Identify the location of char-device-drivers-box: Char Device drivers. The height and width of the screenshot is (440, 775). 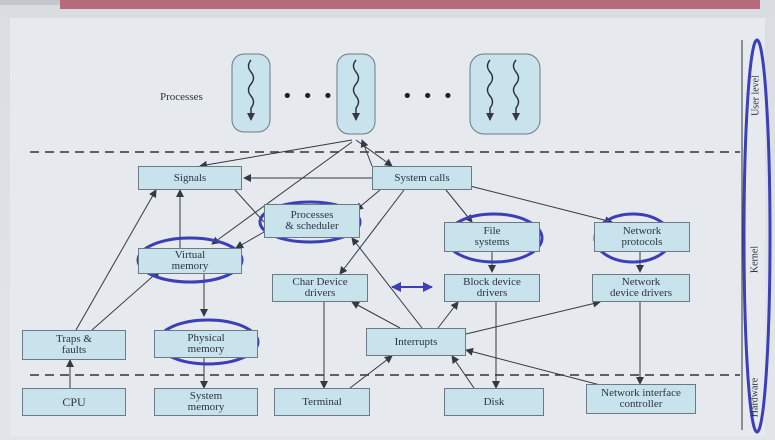
(320, 288).